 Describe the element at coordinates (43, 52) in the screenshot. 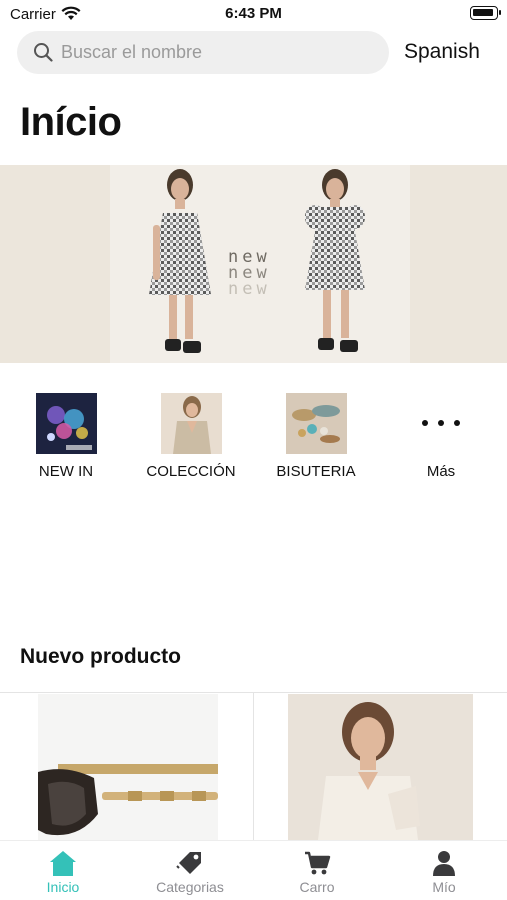

I see `search-icon` at that location.